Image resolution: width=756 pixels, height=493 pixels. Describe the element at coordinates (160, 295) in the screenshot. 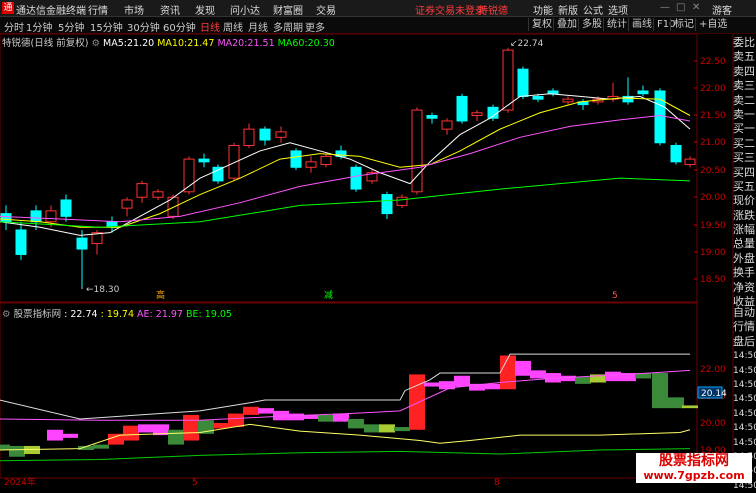

I see `event-marker: 高` at that location.